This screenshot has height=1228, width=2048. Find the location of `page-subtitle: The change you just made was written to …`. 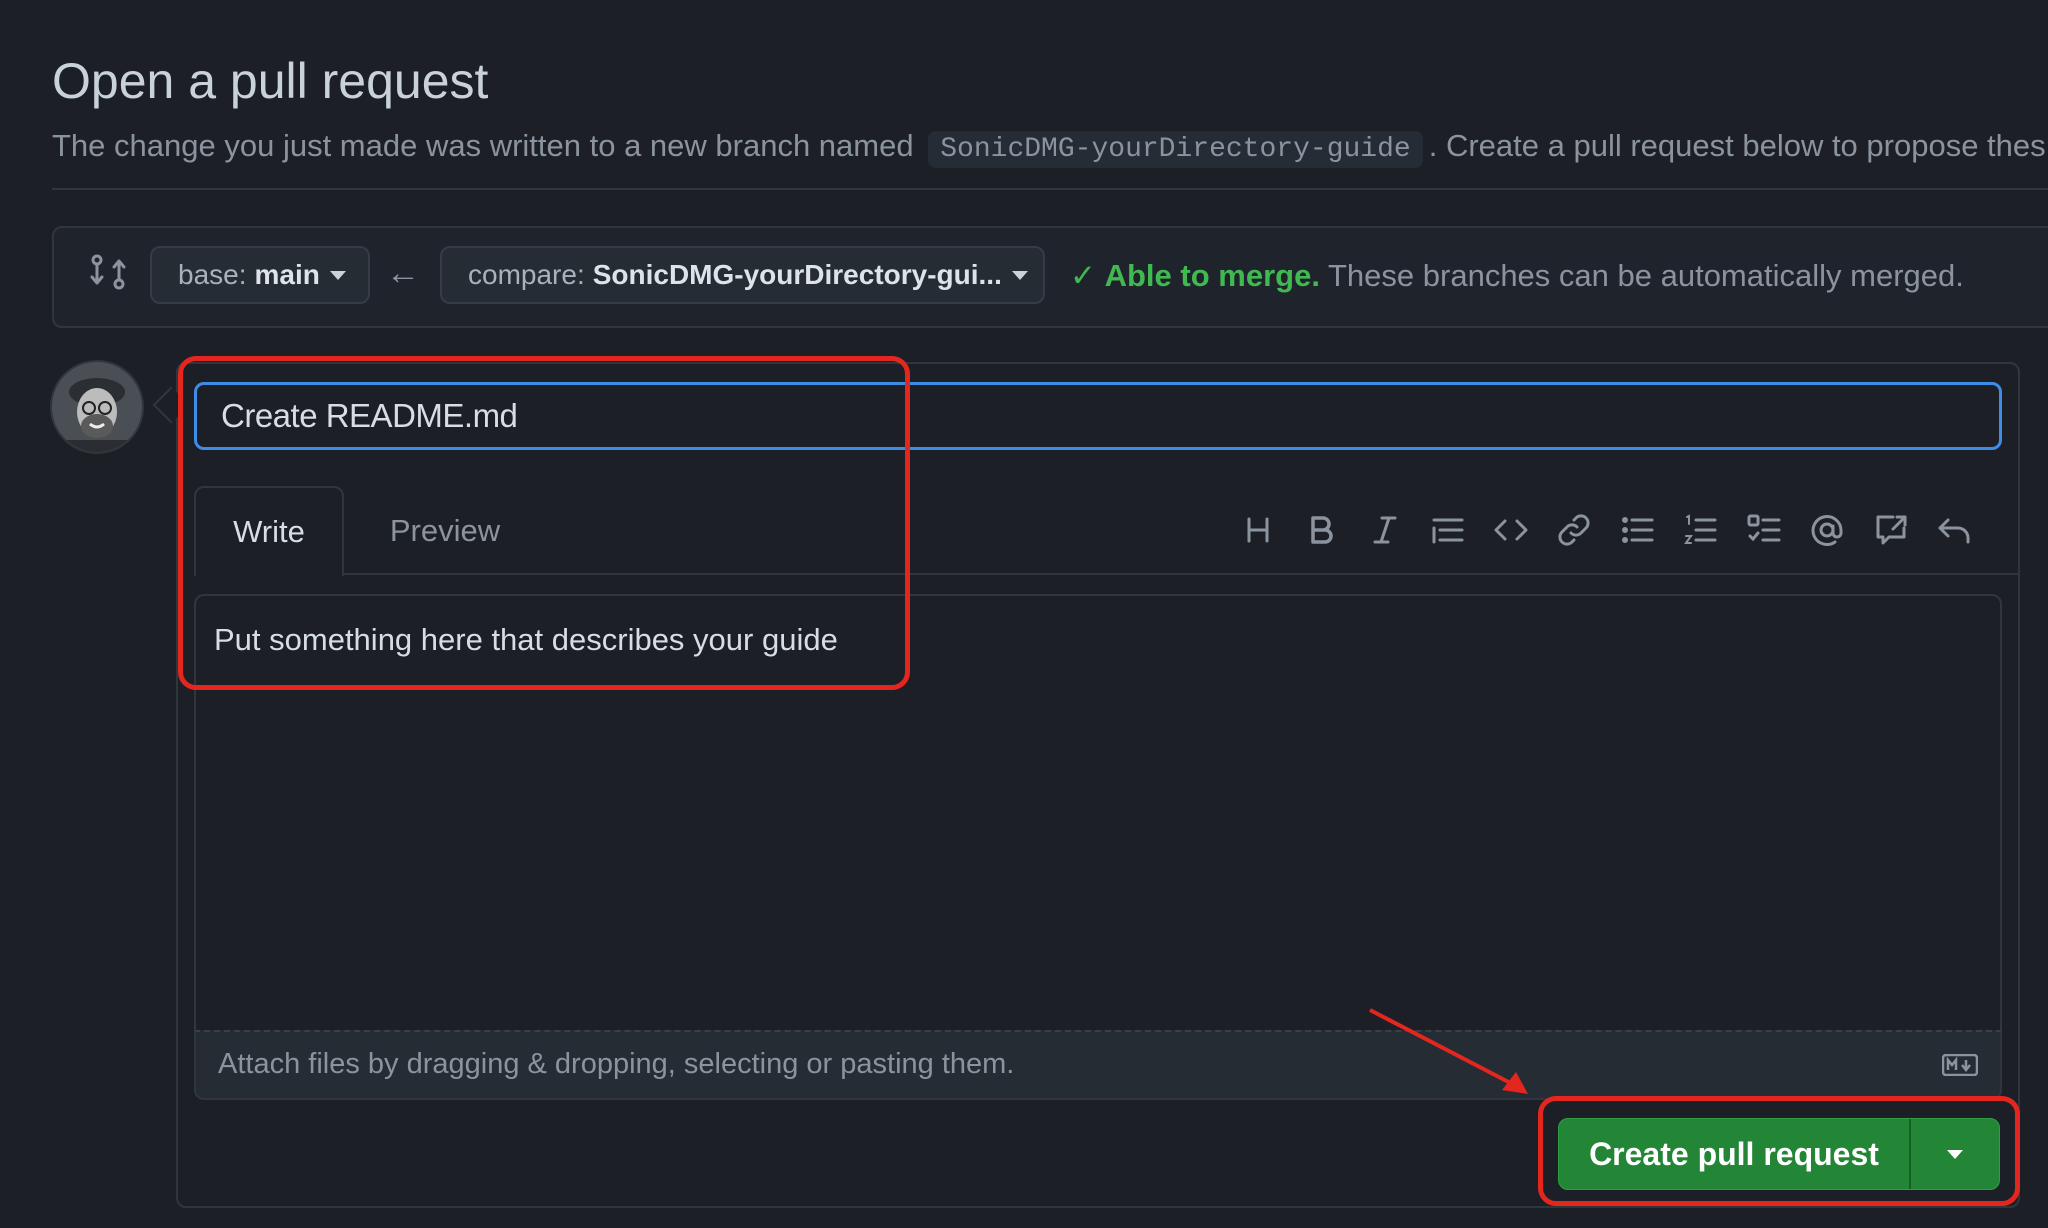

page-subtitle: The change you just made was written to … is located at coordinates (1049, 148).